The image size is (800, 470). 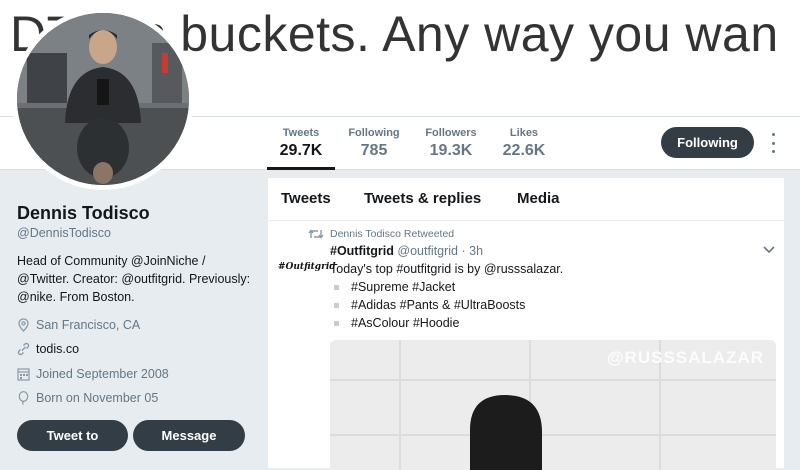 I want to click on nav-stat-value: 29.7K, so click(x=301, y=150).